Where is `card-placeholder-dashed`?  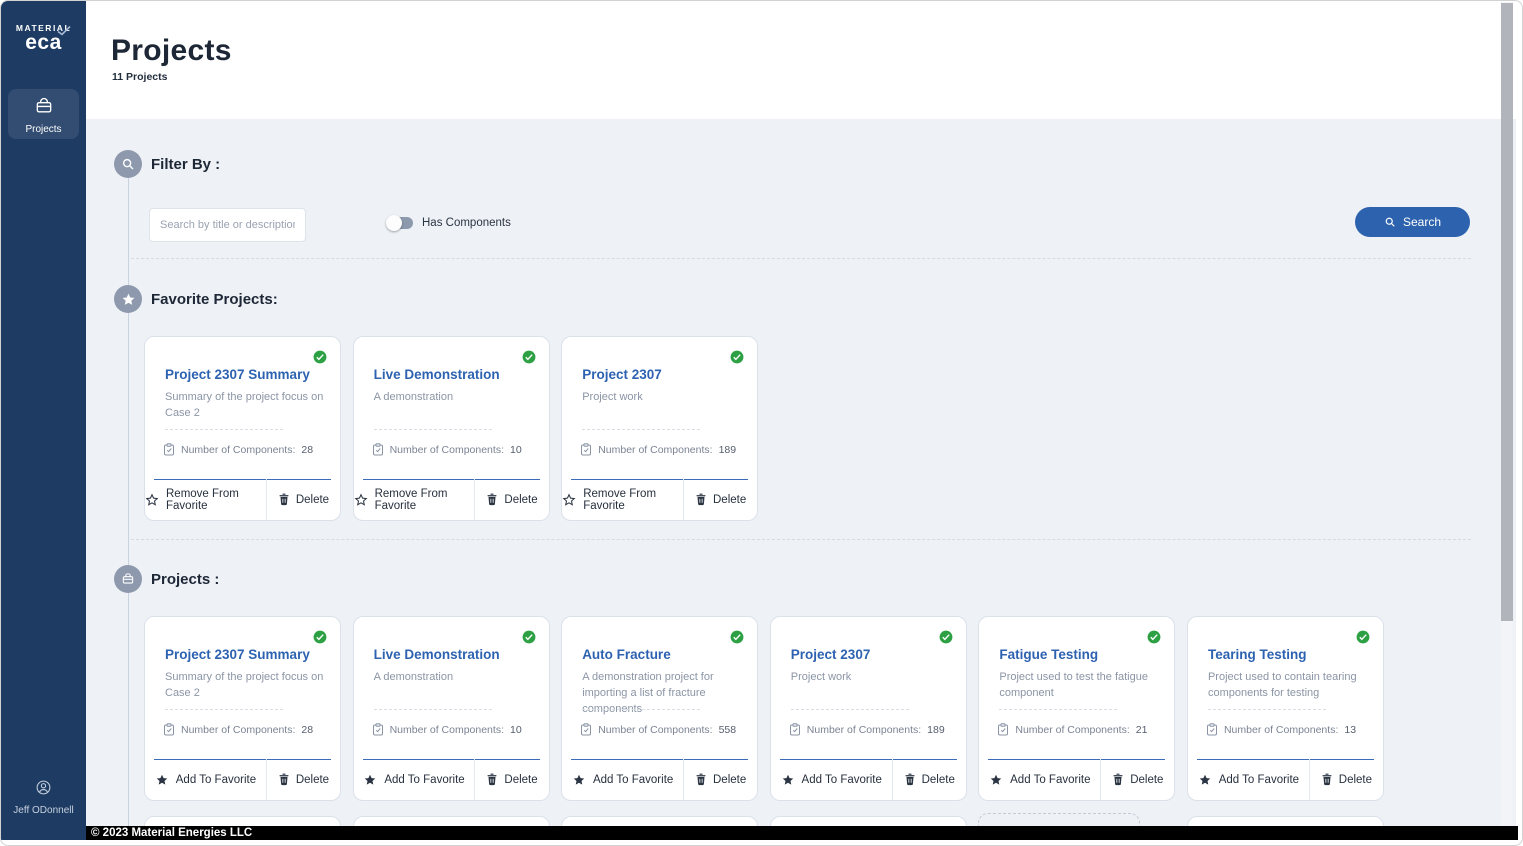
card-placeholder-dashed is located at coordinates (1059, 819).